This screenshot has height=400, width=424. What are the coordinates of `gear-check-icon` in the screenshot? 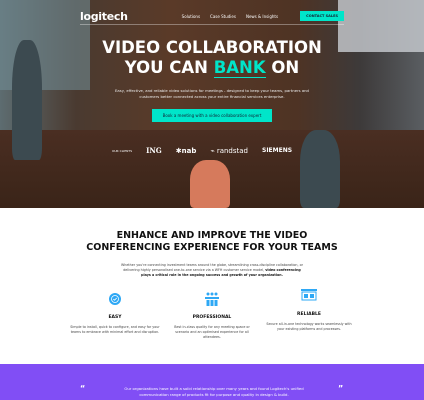 It's located at (115, 299).